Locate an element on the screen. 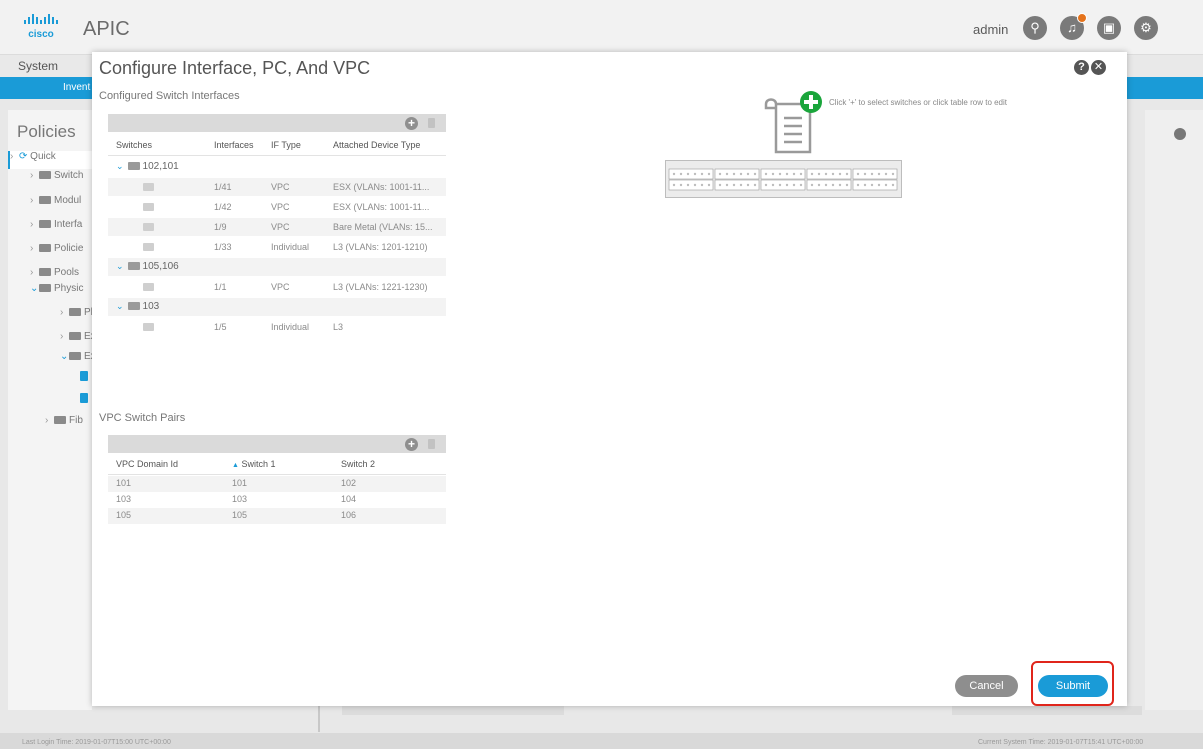 The image size is (1203, 749). help-icon: ? is located at coordinates (1081, 67).